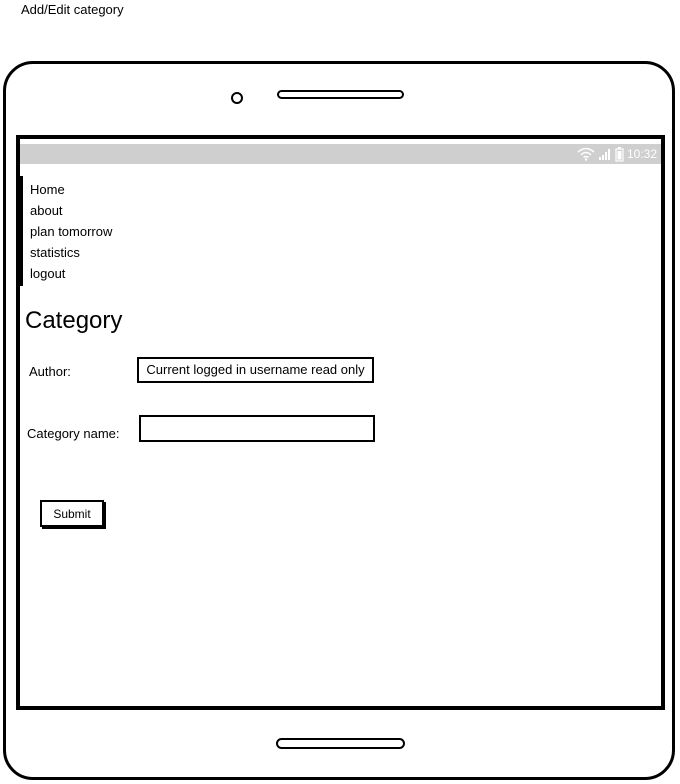 Image resolution: width=680 pixels, height=784 pixels. Describe the element at coordinates (586, 154) in the screenshot. I see `wifi-icon` at that location.